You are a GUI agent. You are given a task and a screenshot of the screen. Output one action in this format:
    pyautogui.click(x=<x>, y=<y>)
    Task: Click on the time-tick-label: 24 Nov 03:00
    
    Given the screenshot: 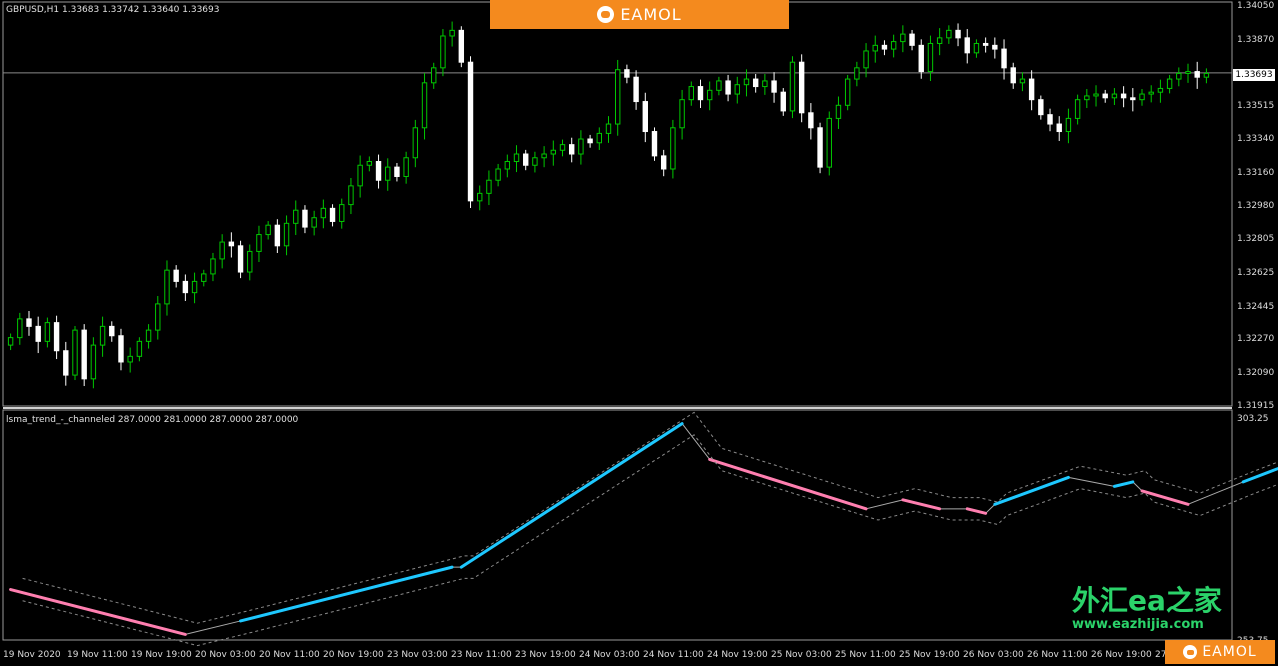 What is the action you would take?
    pyautogui.click(x=609, y=655)
    